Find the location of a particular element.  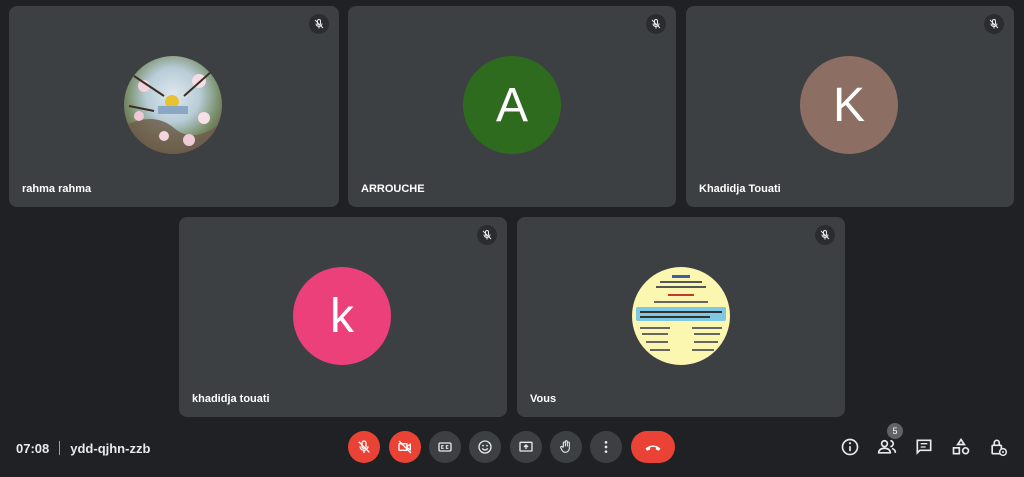

participant-tile: rahma rahma is located at coordinates (174, 106).